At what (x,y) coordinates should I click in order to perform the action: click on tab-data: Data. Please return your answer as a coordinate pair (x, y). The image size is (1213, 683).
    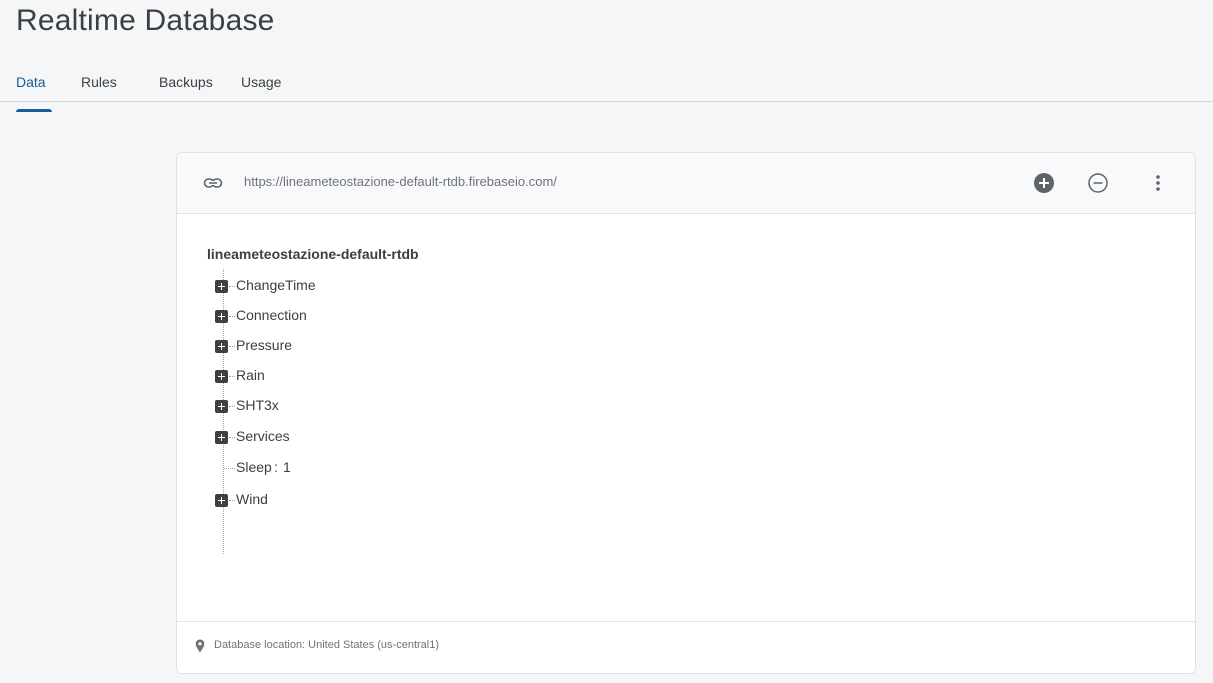
    Looking at the image, I should click on (31, 82).